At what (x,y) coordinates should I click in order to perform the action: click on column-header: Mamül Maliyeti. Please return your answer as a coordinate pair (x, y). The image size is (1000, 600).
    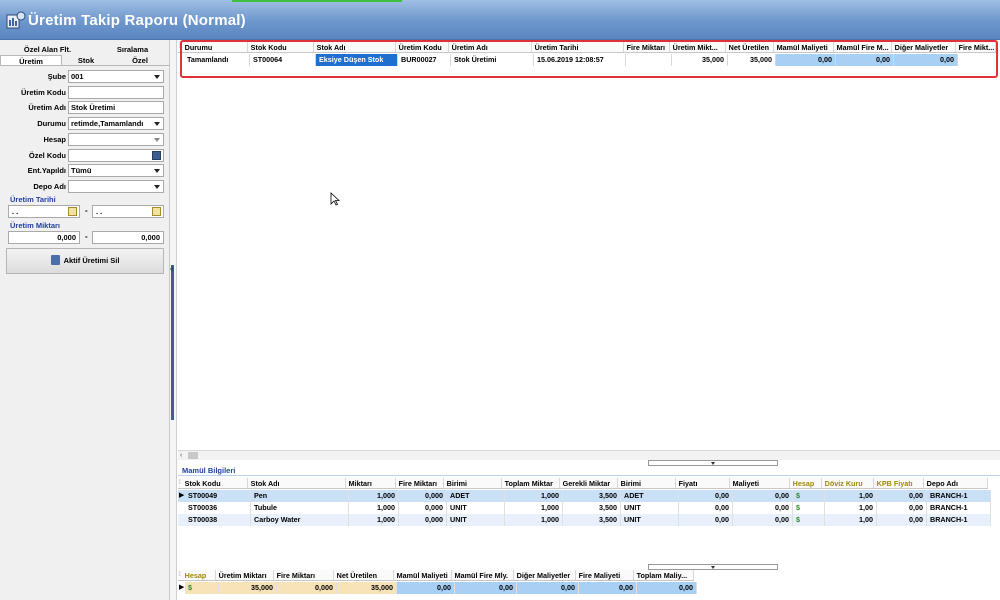
    Looking at the image, I should click on (423, 575).